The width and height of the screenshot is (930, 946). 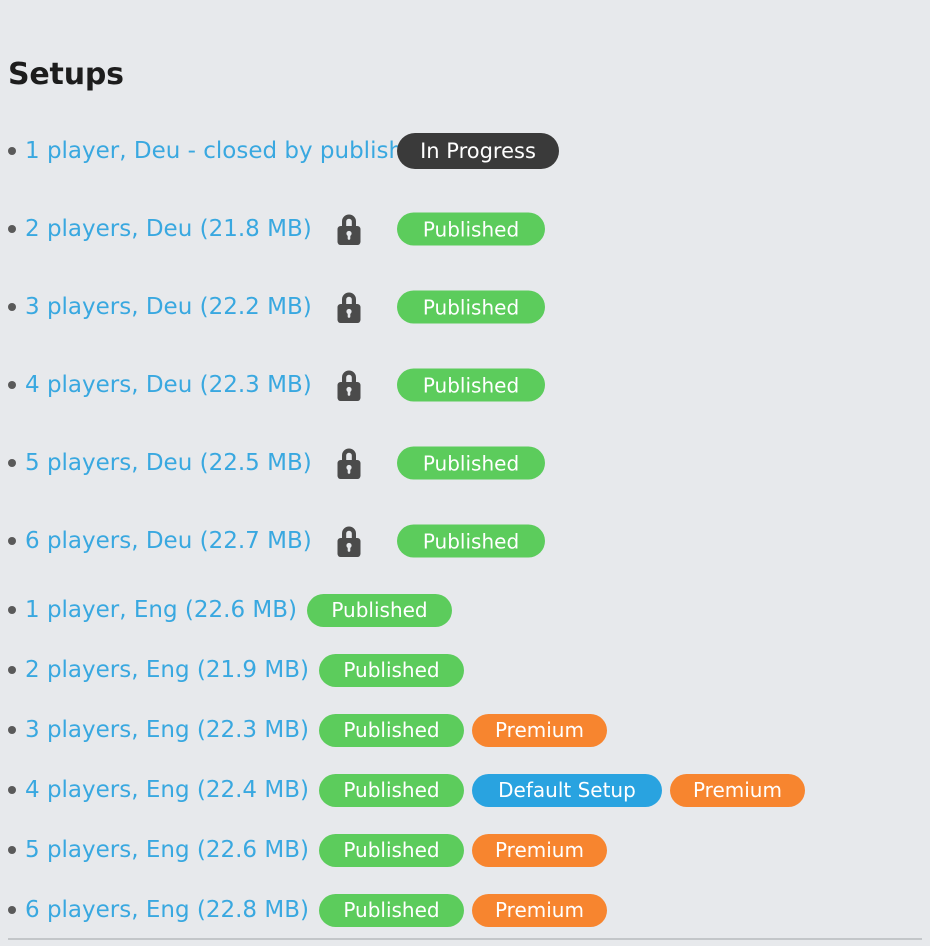 What do you see at coordinates (161, 610) in the screenshot?
I see `setup-link: 1 player, Eng (22.6 MB)` at bounding box center [161, 610].